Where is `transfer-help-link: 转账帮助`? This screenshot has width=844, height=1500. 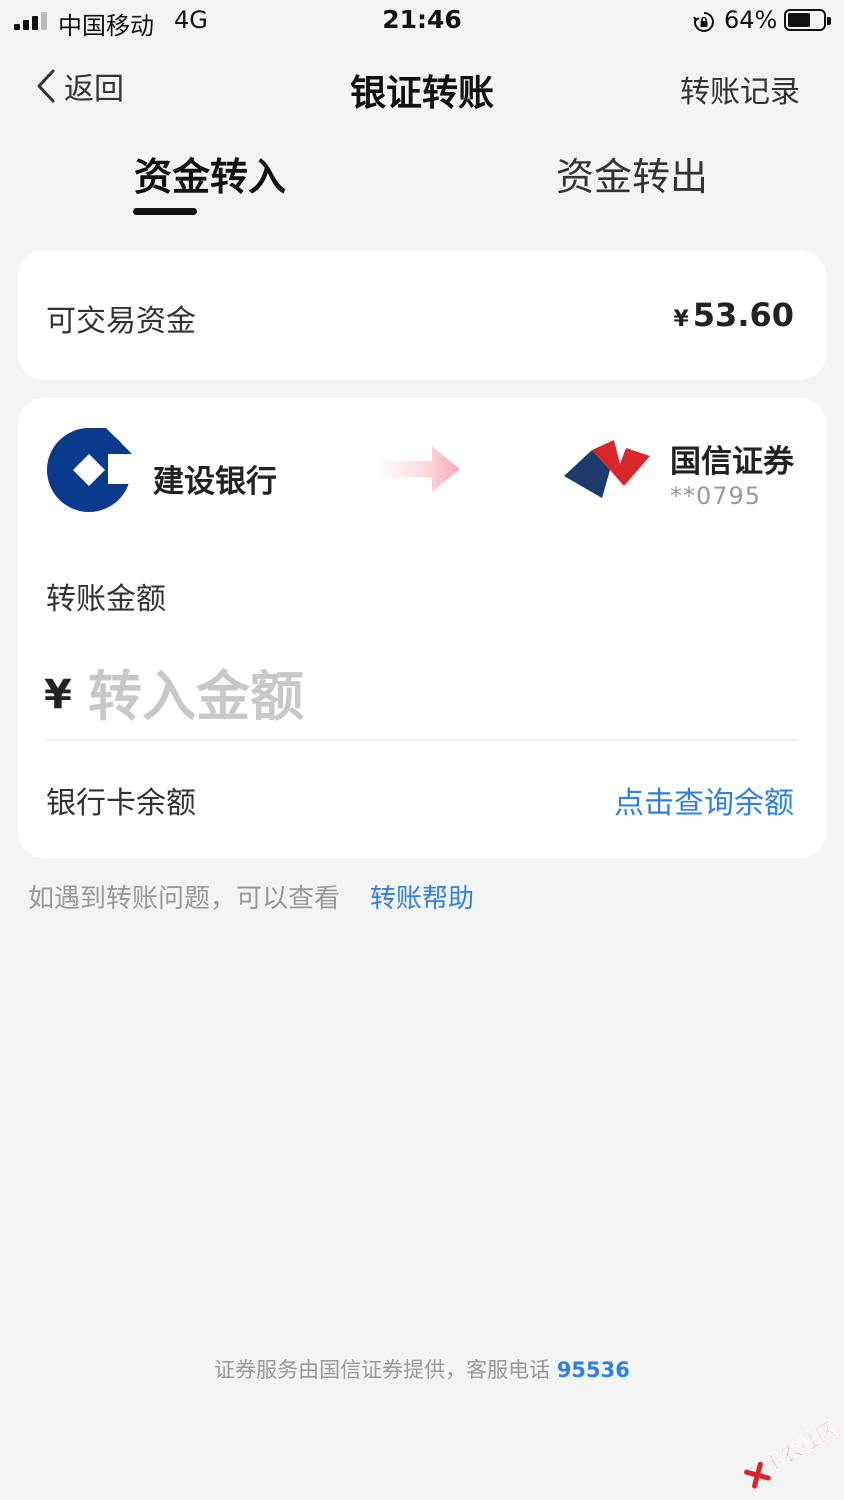
transfer-help-link: 转账帮助 is located at coordinates (422, 896).